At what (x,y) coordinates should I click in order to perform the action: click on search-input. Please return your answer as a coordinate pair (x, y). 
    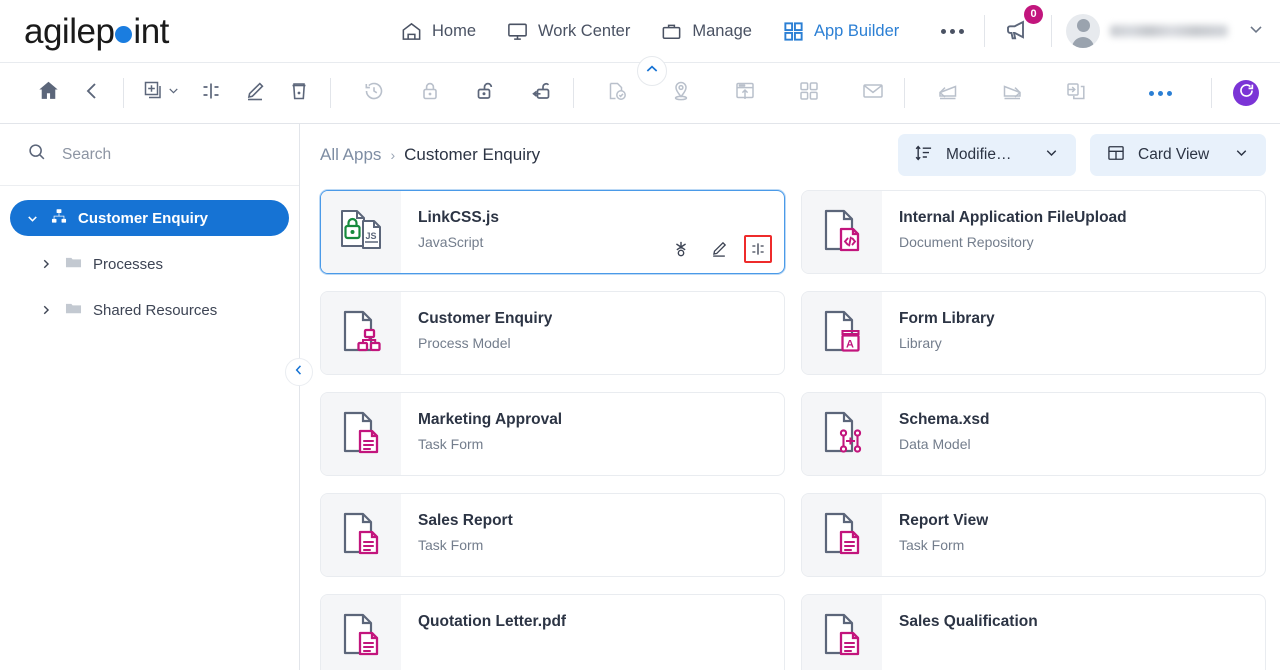
    Looking at the image, I should click on (152, 154).